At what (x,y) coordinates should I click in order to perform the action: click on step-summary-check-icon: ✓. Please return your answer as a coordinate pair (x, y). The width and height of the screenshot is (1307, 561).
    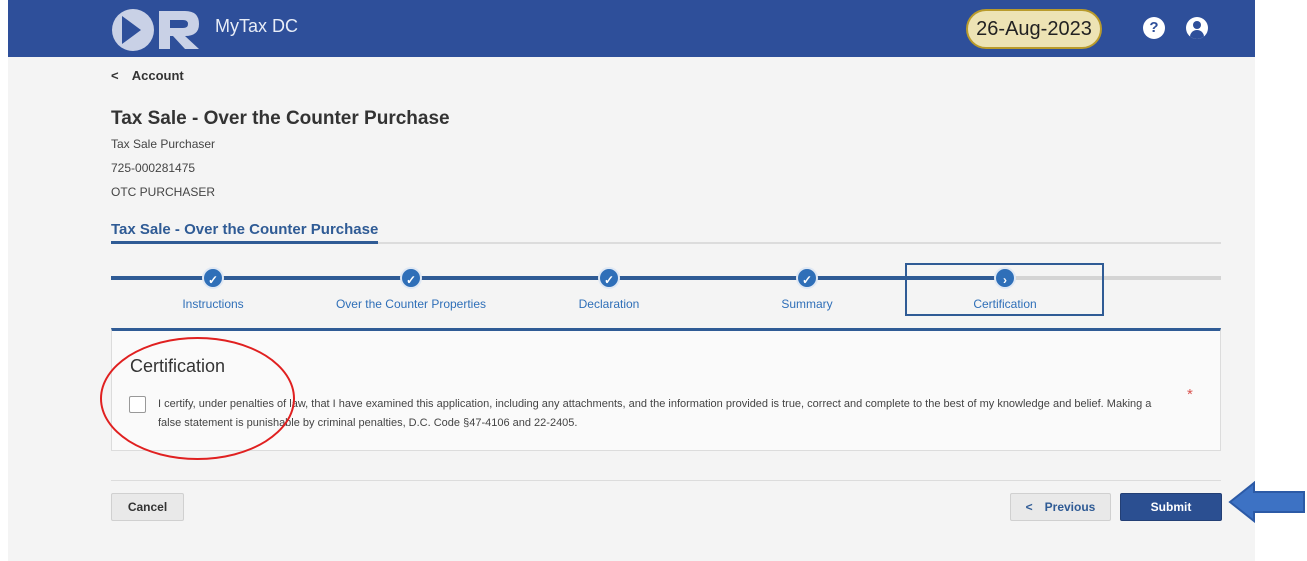
    Looking at the image, I should click on (807, 278).